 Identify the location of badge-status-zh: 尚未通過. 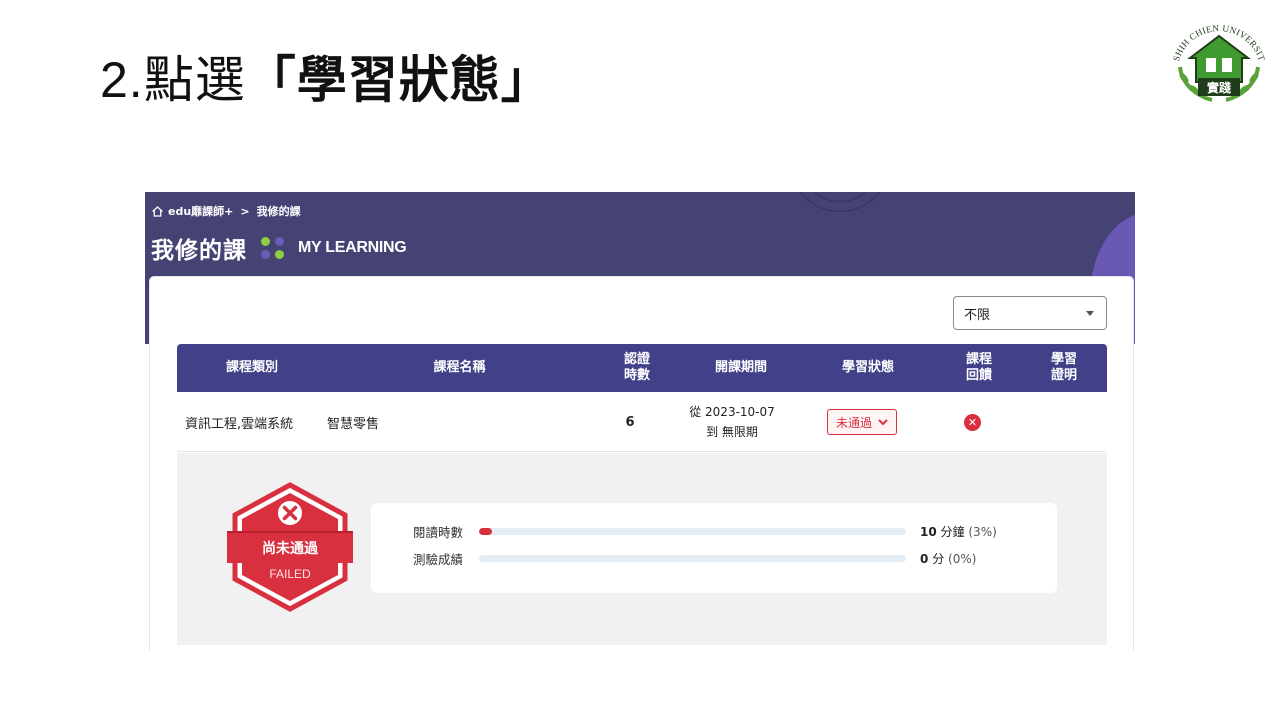
(290, 548).